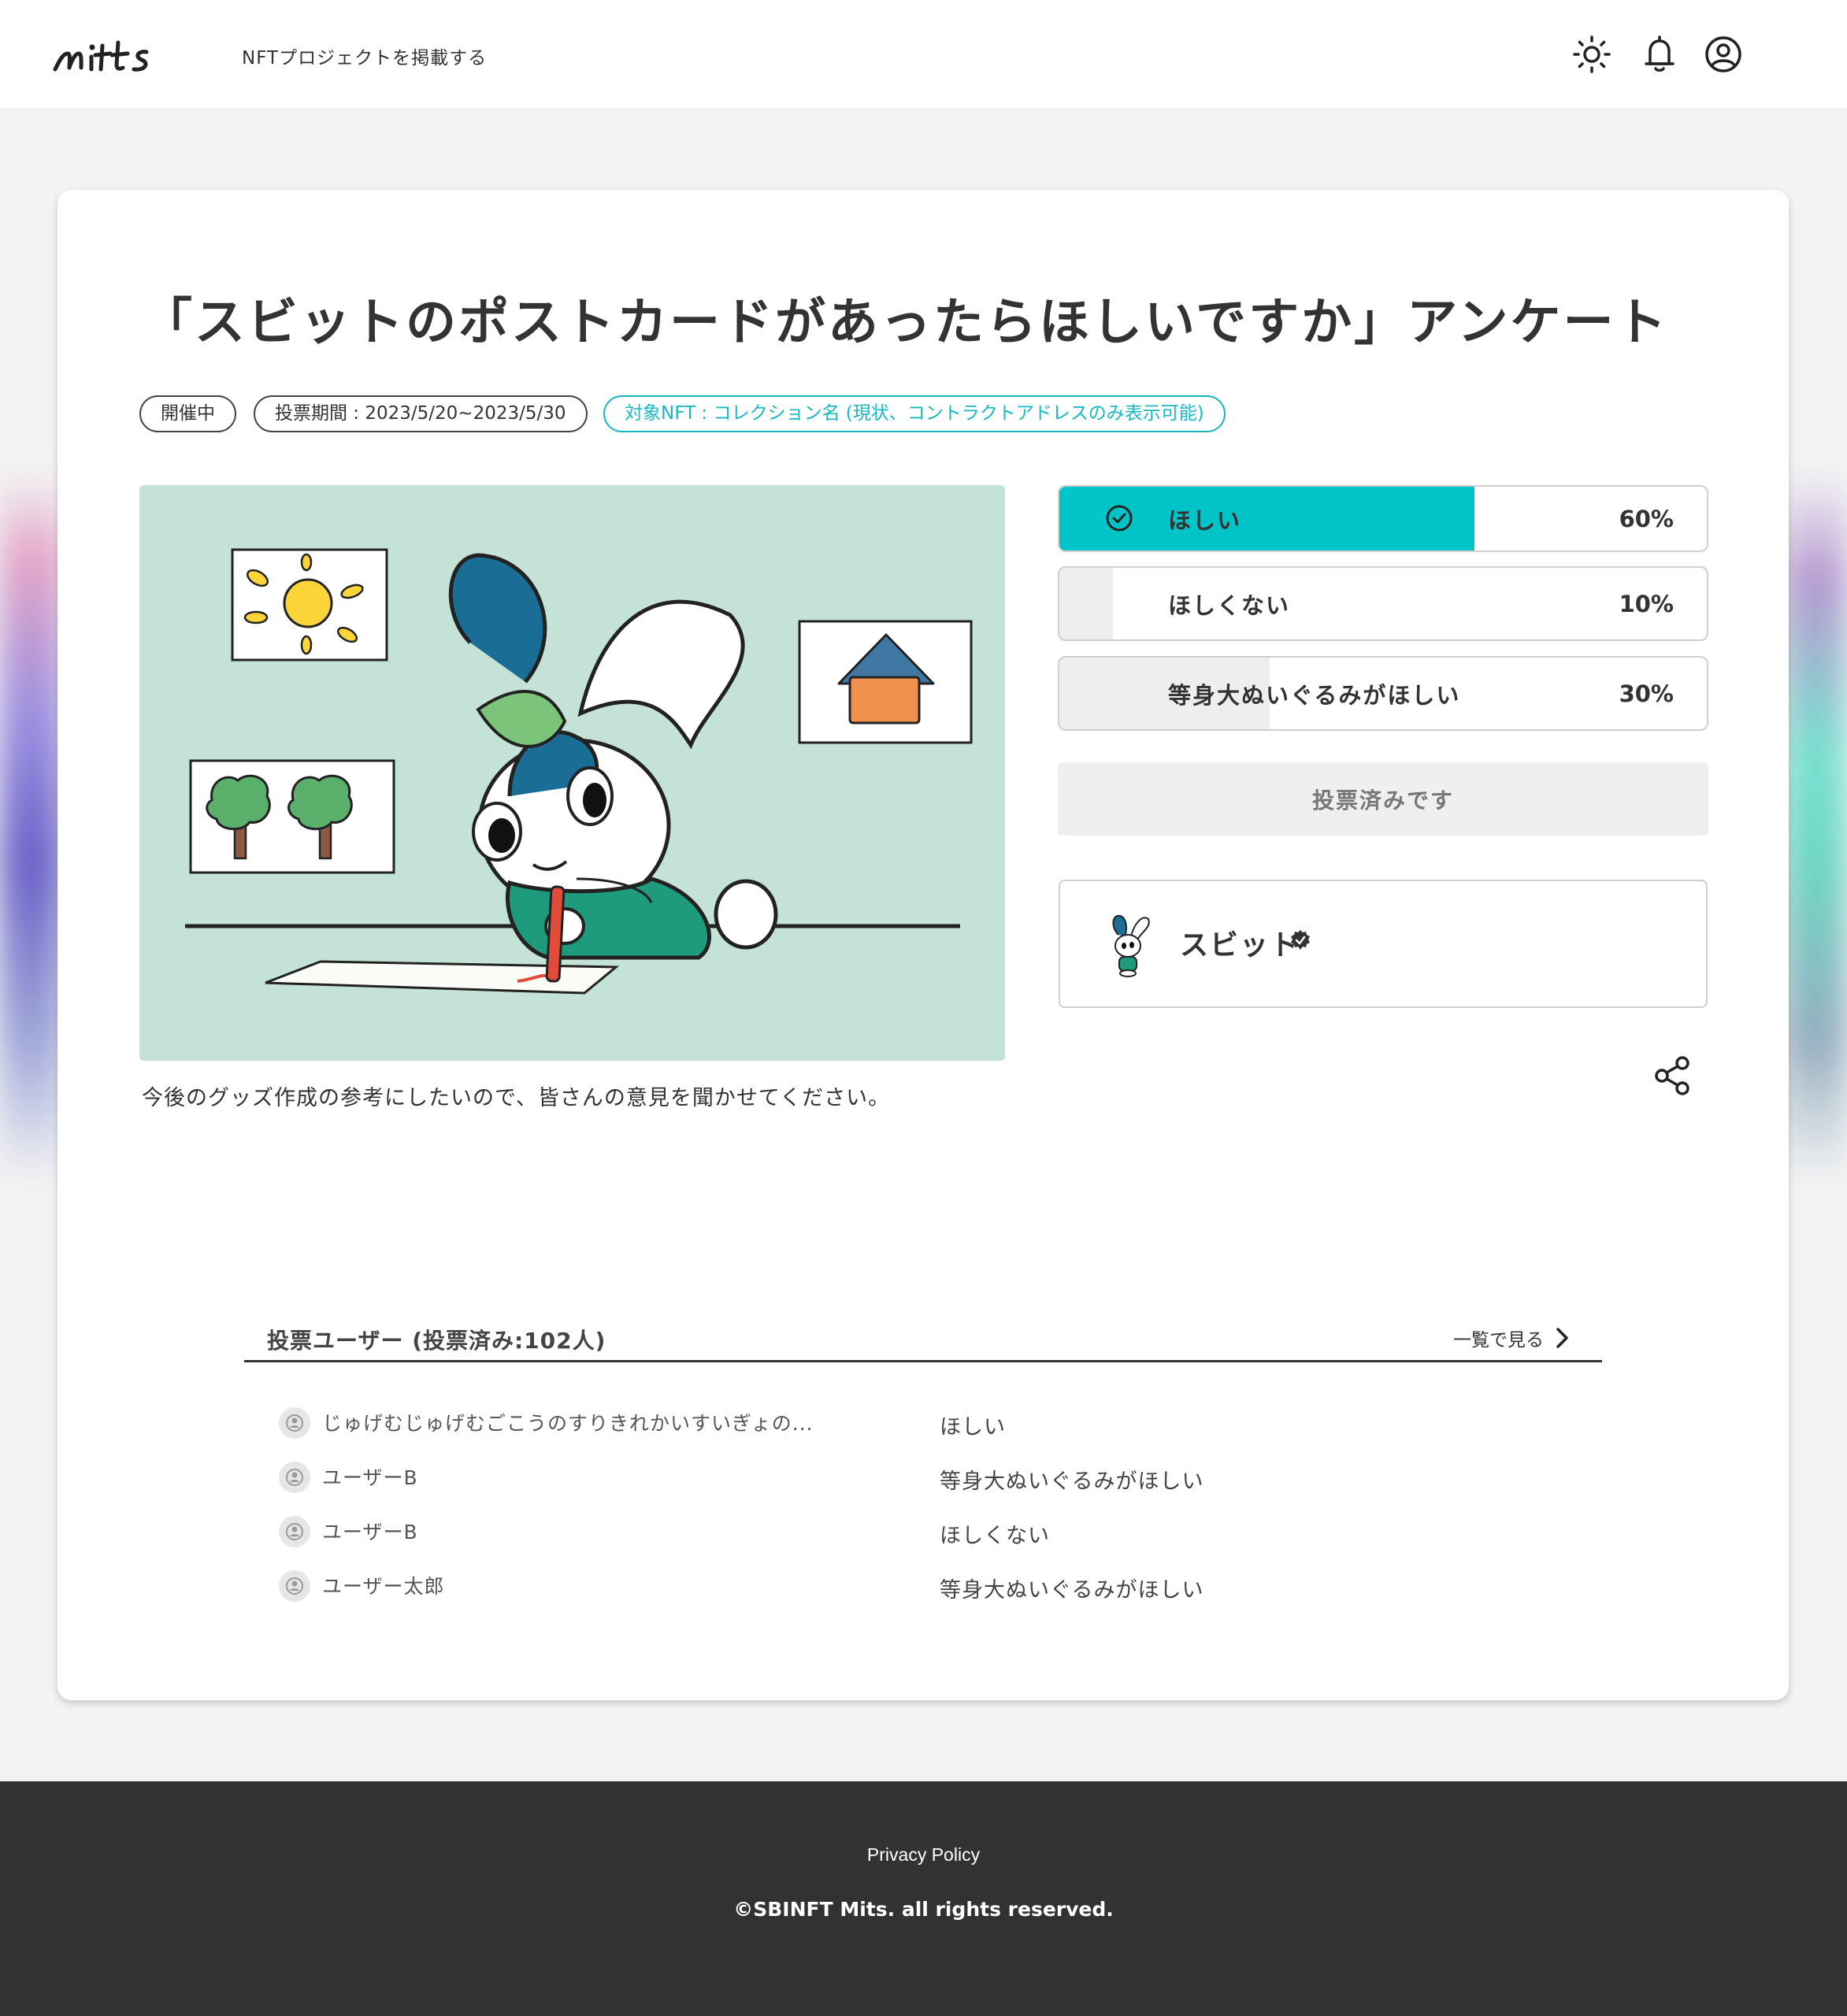 This screenshot has height=2016, width=1847. What do you see at coordinates (923, 1909) in the screenshot?
I see `copyright-text: ©SBINFT Mits. all rights reserved.` at bounding box center [923, 1909].